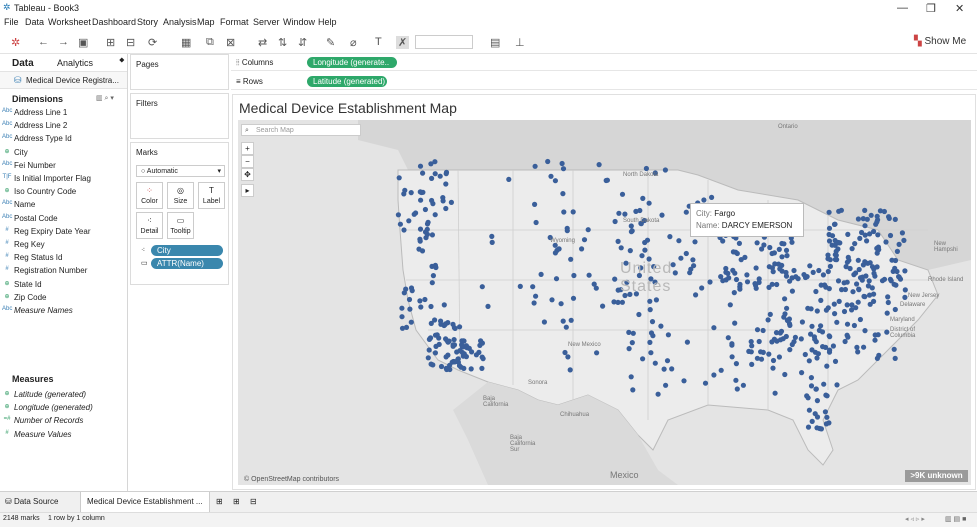 The height and width of the screenshot is (527, 977). I want to click on group-icon: ⌀, so click(353, 42).